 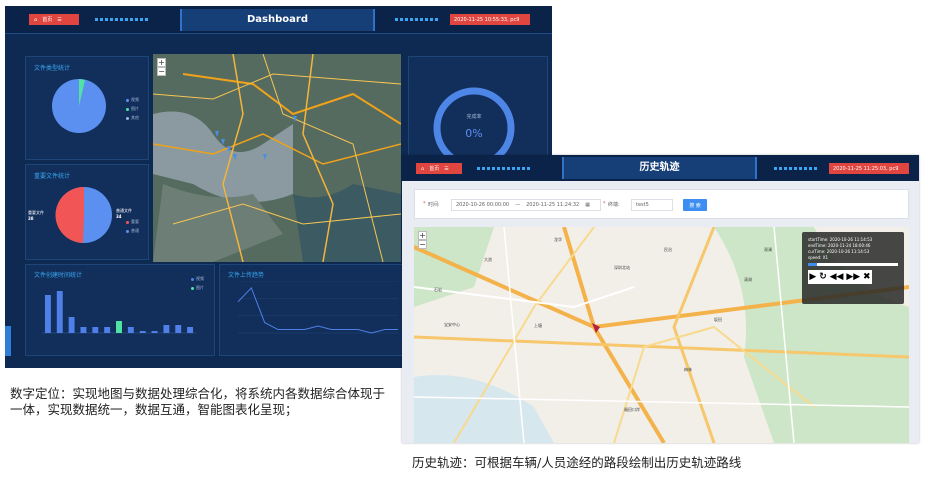 What do you see at coordinates (688, 369) in the screenshot?
I see `place-label-9: 梅林` at bounding box center [688, 369].